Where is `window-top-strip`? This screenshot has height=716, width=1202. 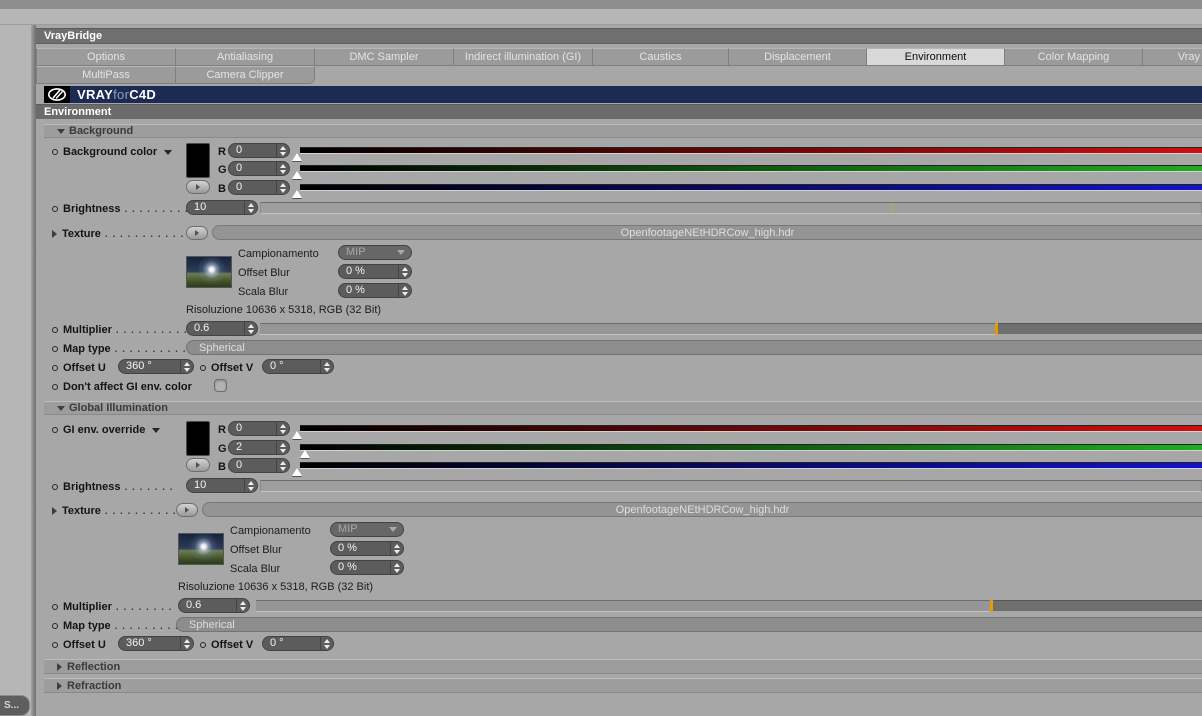
window-top-strip is located at coordinates (601, 4).